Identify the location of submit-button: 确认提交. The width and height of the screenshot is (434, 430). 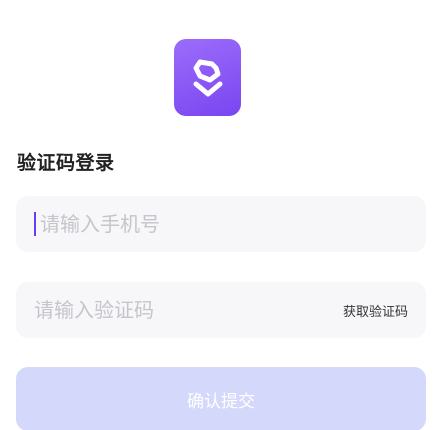
(221, 398).